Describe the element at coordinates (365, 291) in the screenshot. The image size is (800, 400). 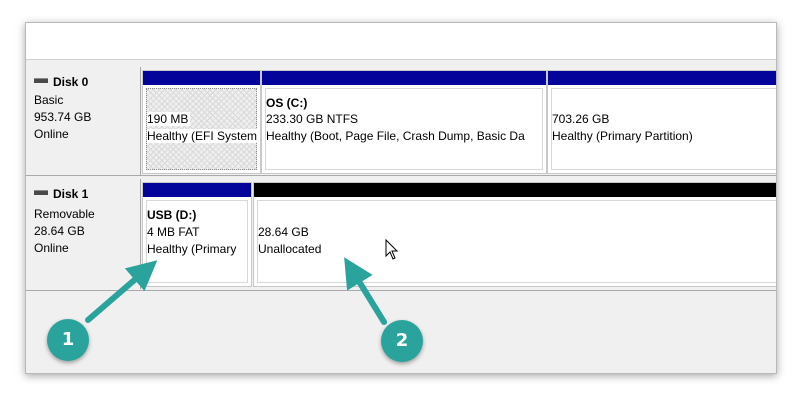
I see `callout-2-arrow` at that location.